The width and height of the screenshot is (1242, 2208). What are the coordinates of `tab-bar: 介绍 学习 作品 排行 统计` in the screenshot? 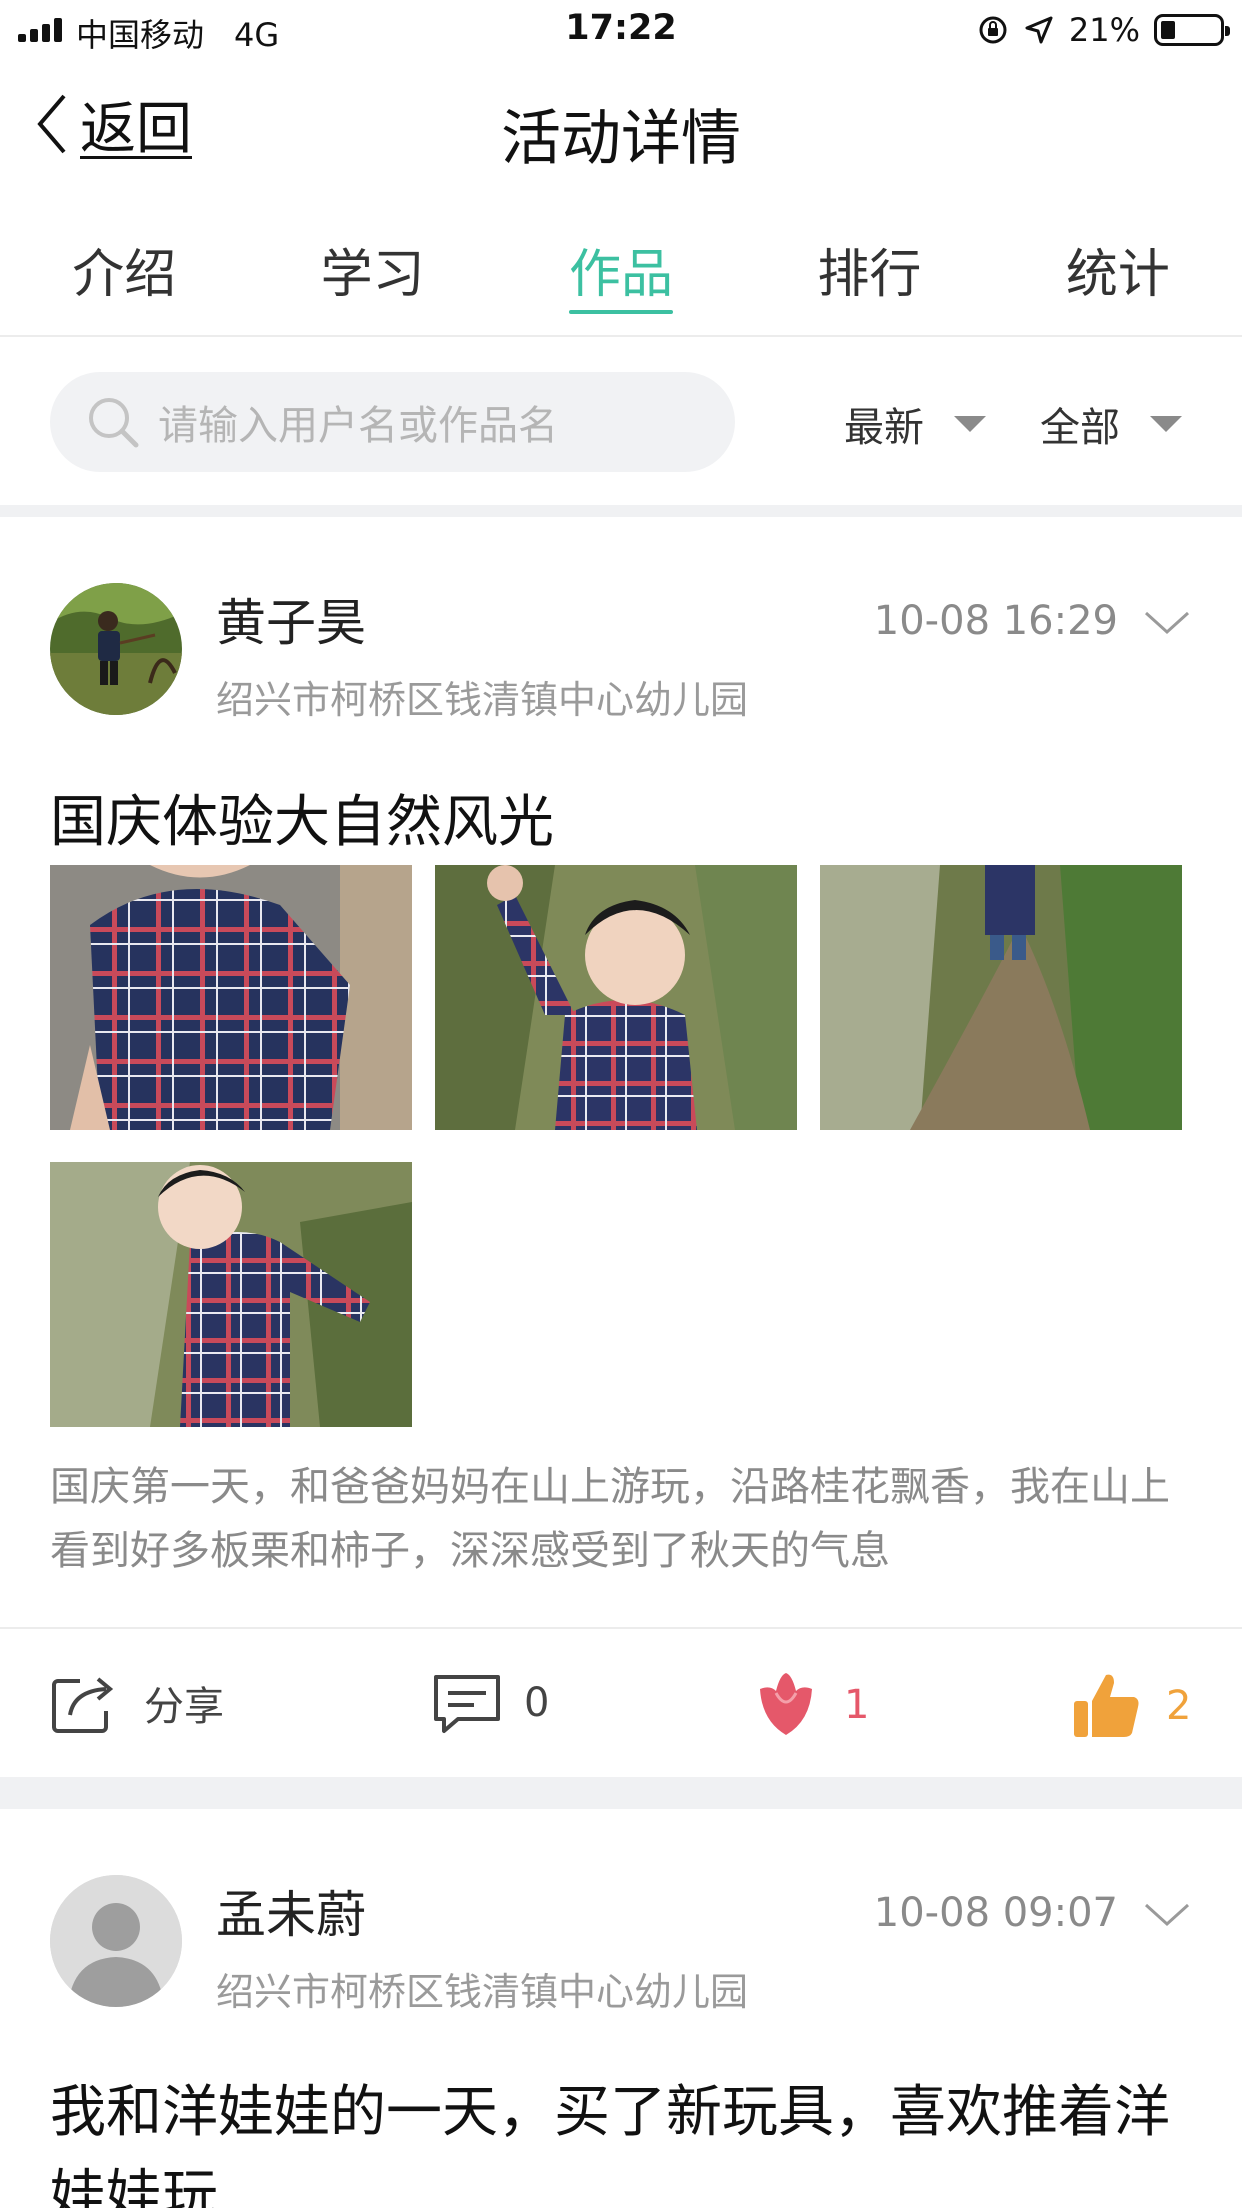 It's located at (621, 264).